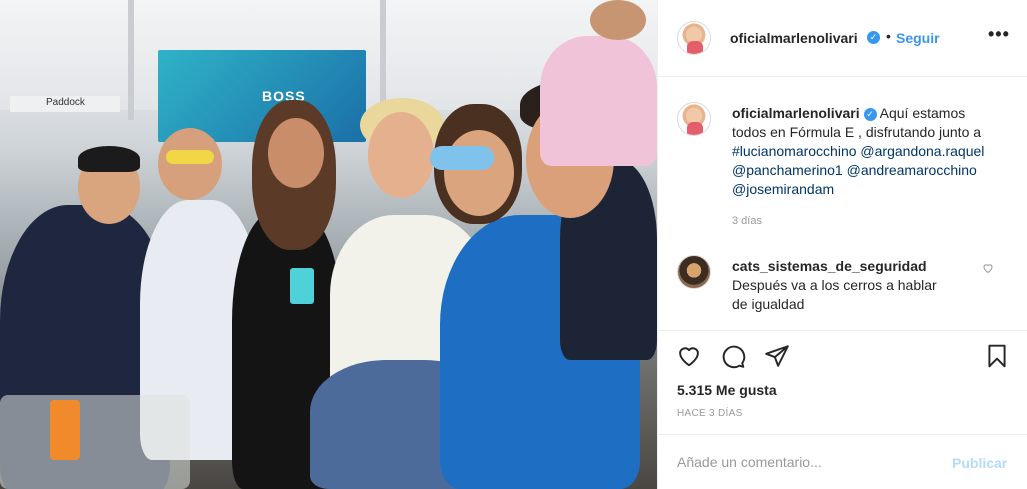 The image size is (1027, 489). I want to click on publish-button: Publicar, so click(979, 463).